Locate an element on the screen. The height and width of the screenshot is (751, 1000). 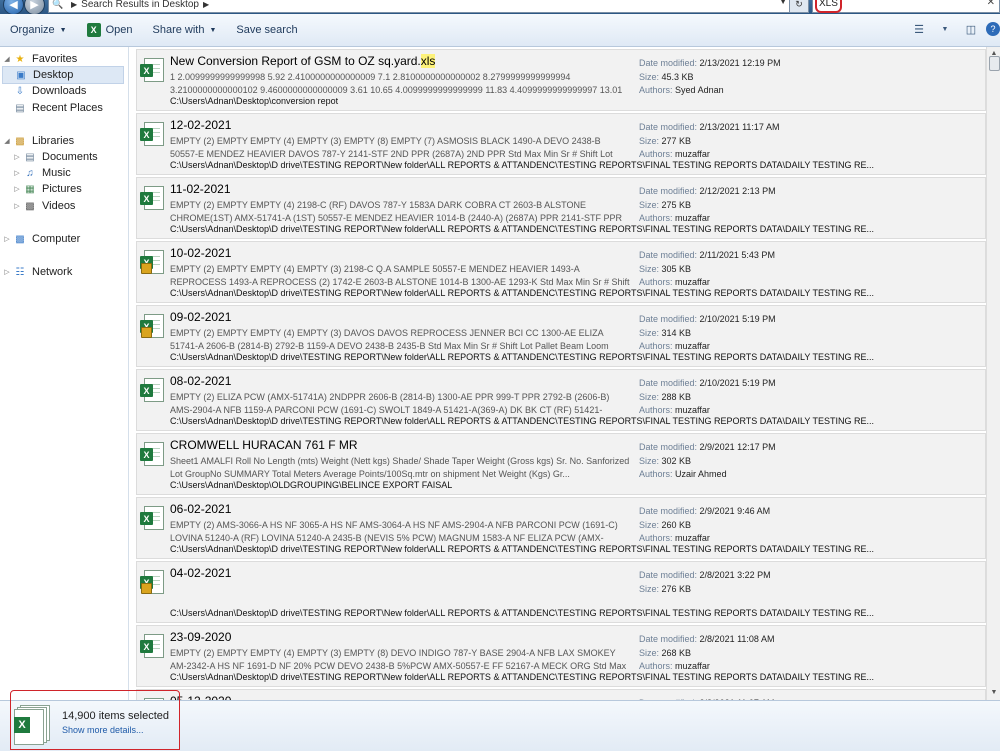
file-size-value: 302 KB is located at coordinates (676, 460).